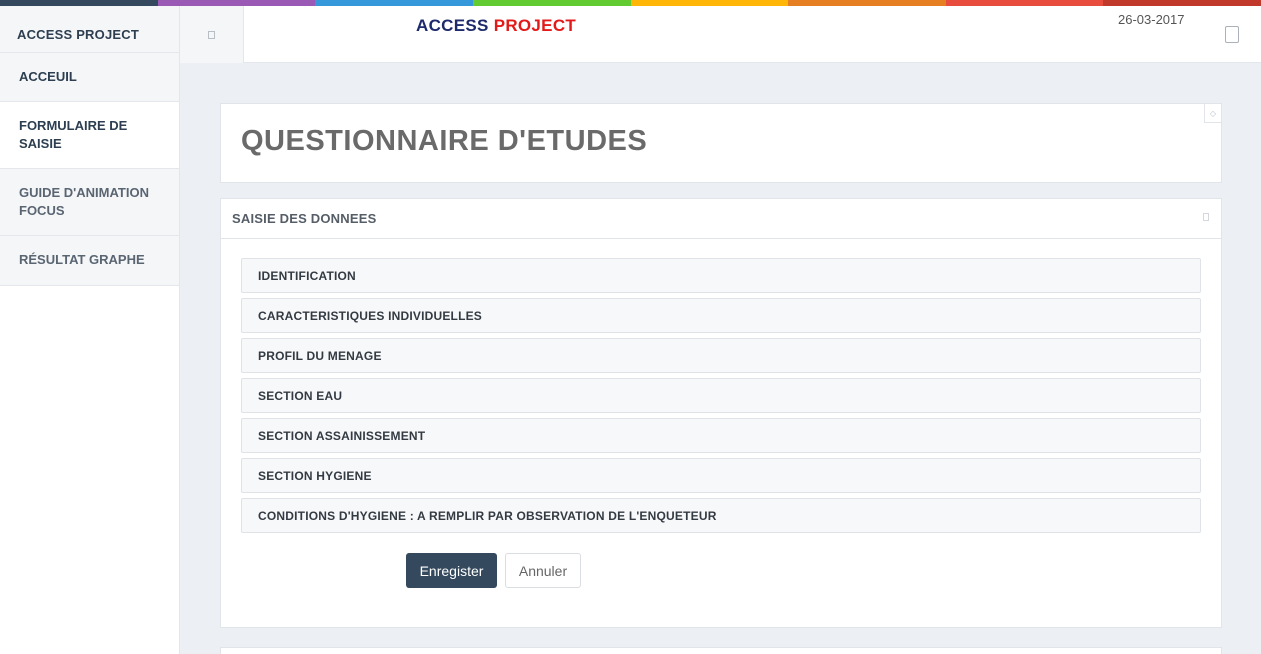  Describe the element at coordinates (1151, 19) in the screenshot. I see `header-date: 26-03-2017` at that location.